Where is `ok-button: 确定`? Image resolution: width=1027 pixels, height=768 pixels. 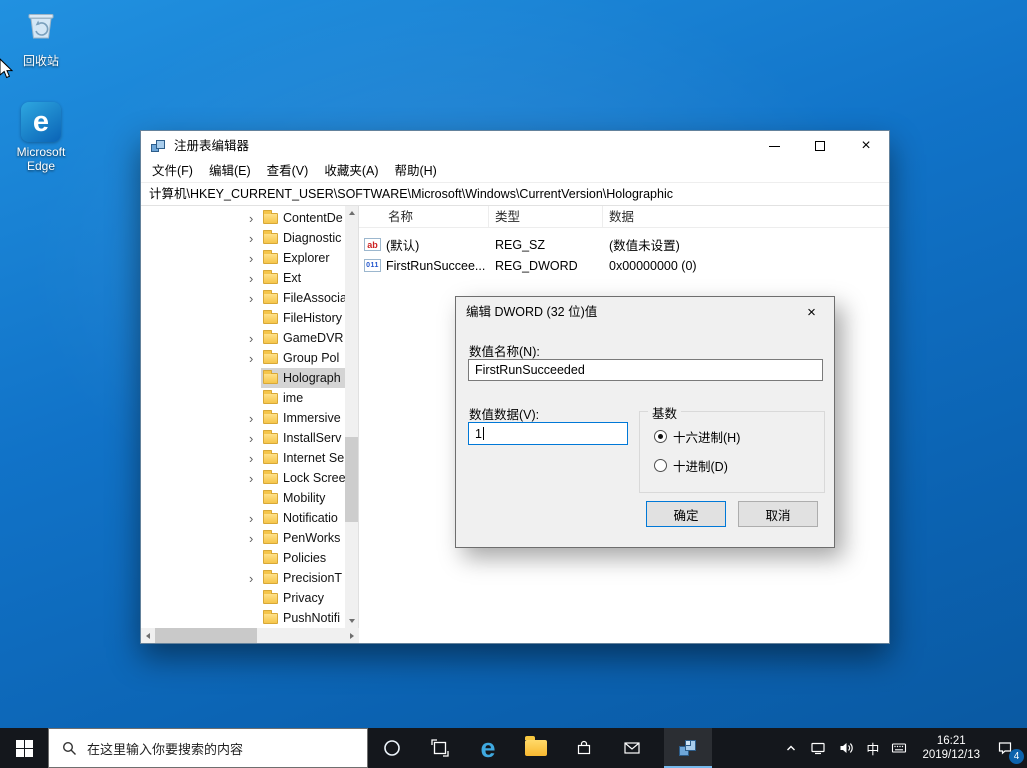
ok-button: 确定 is located at coordinates (686, 514).